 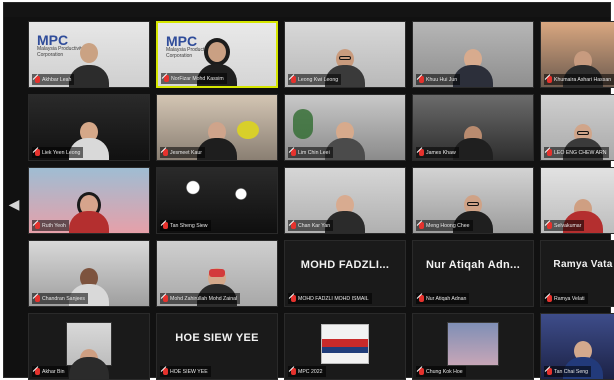 I want to click on participant-name: Liek Yeen Leong, so click(x=61, y=152).